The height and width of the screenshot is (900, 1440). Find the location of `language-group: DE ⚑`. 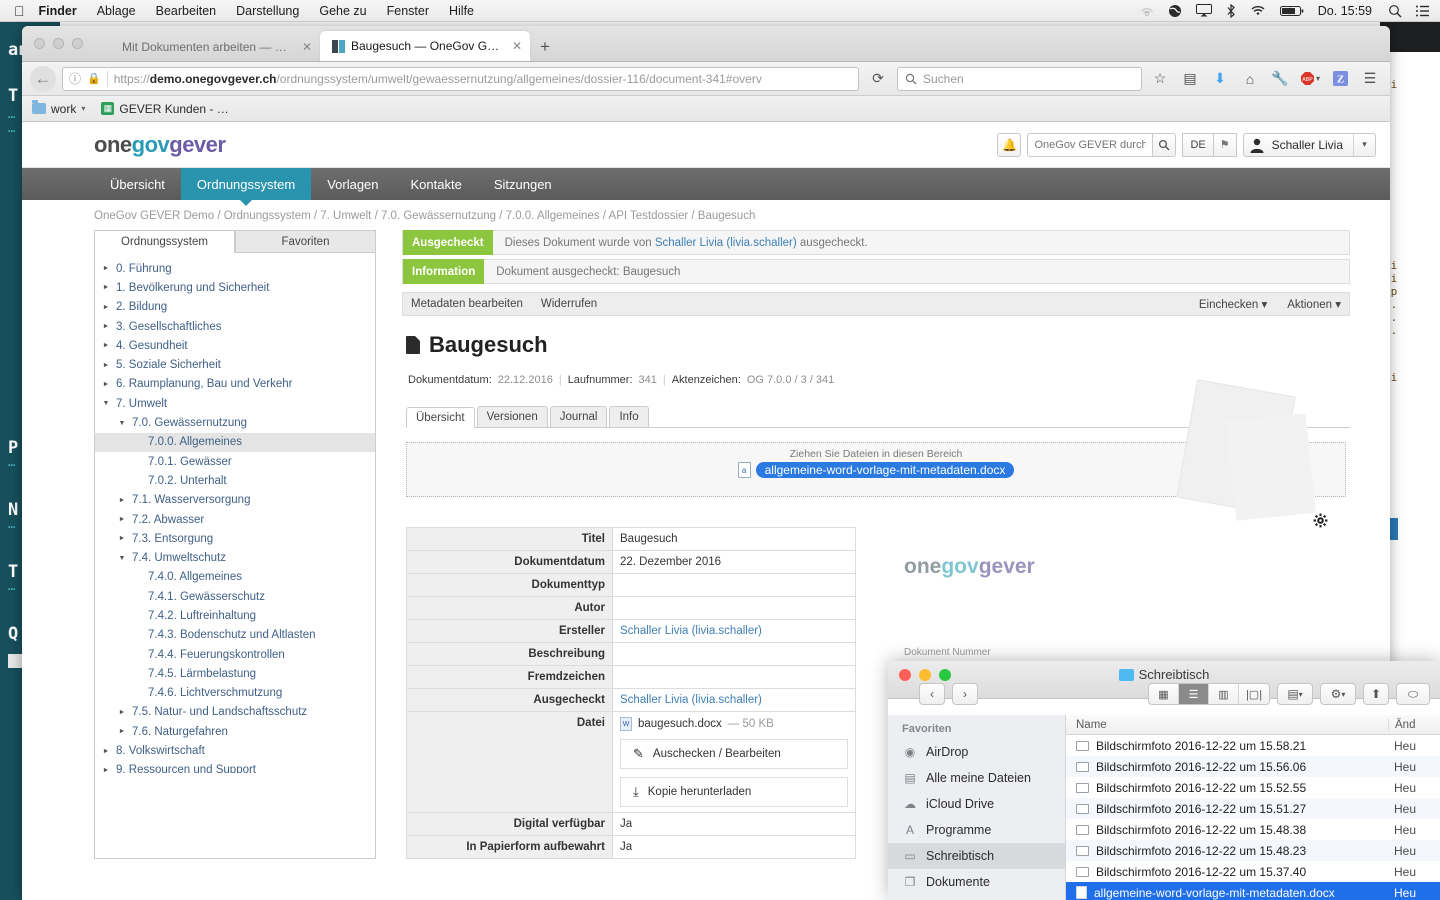

language-group: DE ⚑ is located at coordinates (1209, 144).